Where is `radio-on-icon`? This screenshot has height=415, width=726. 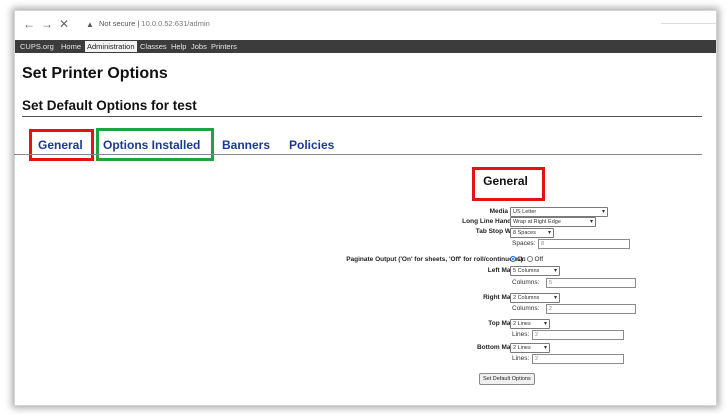
radio-on-icon is located at coordinates (513, 259).